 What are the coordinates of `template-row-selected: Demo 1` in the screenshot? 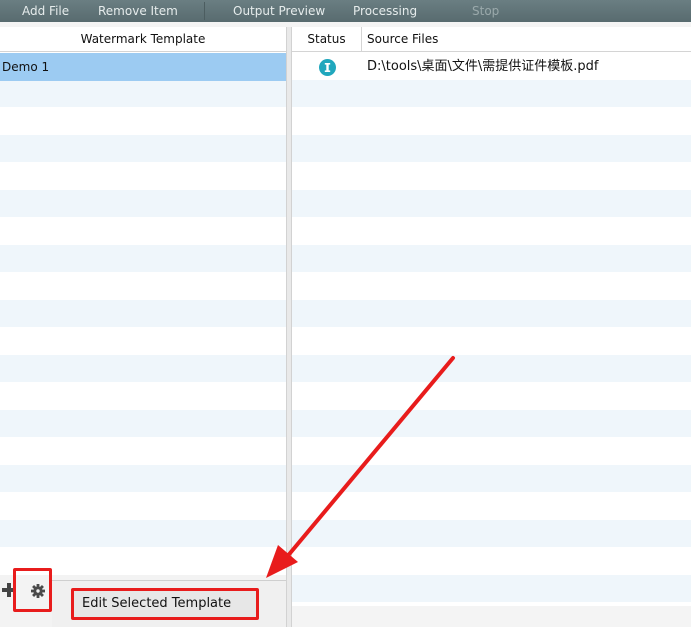 It's located at (143, 67).